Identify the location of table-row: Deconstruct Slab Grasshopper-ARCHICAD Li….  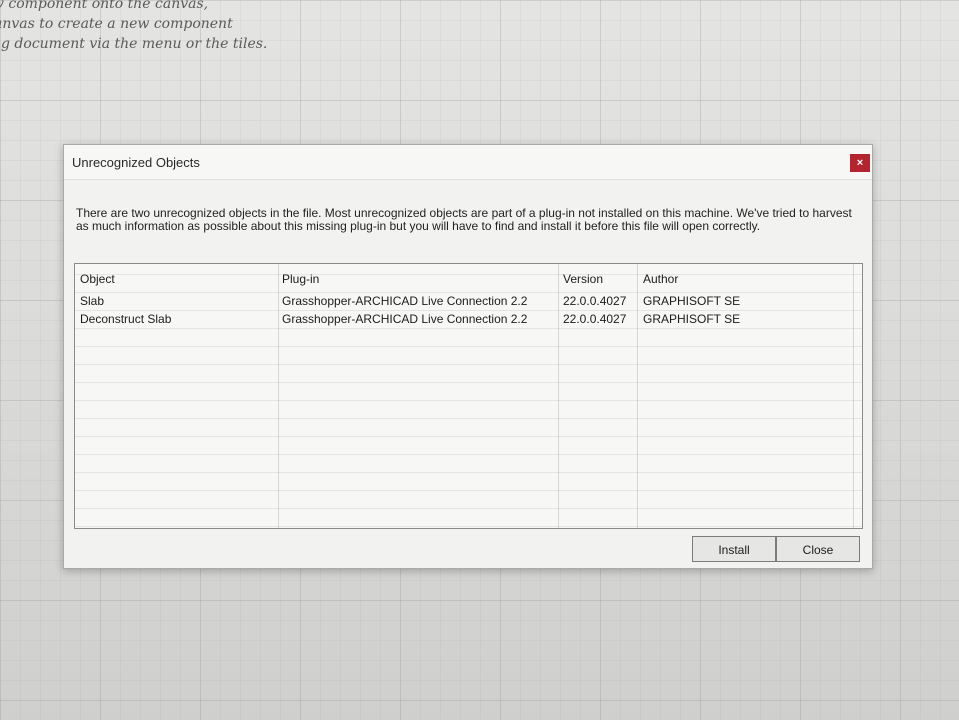
(468, 319).